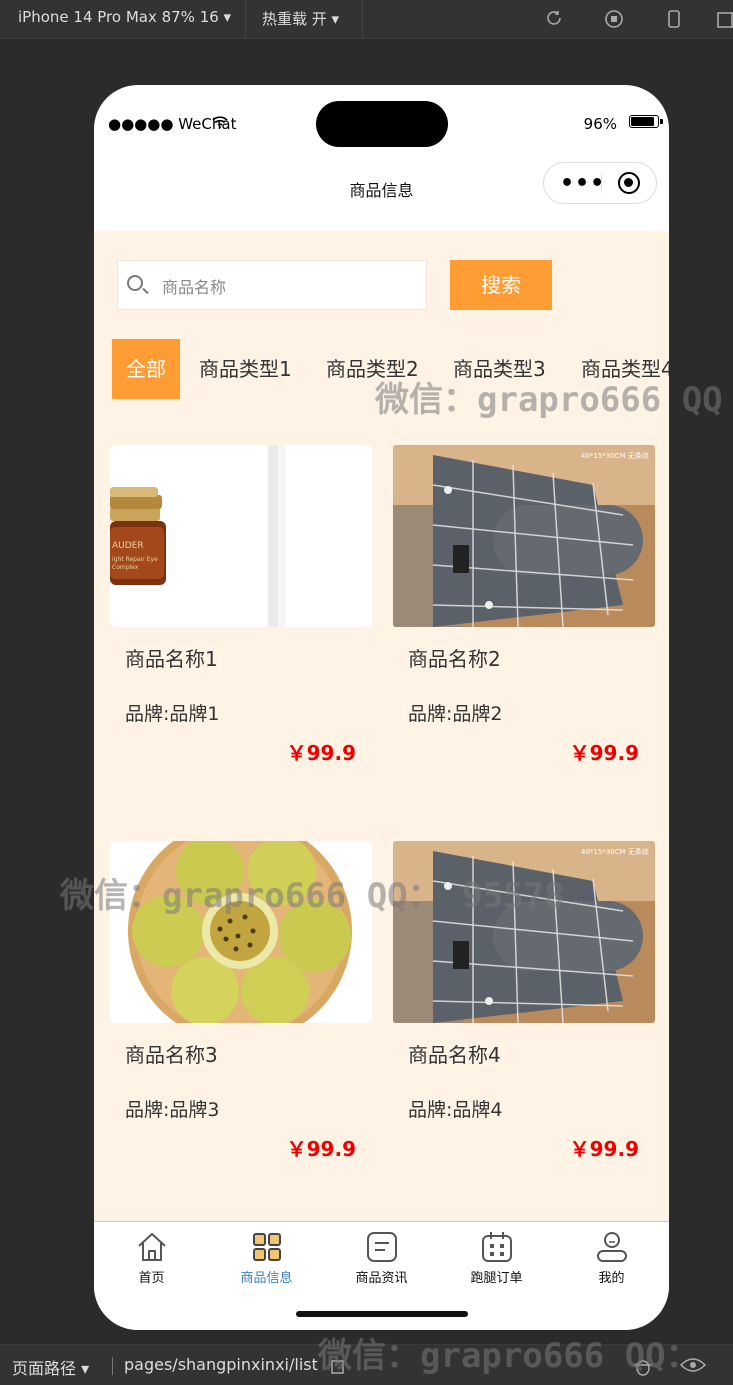 The image size is (733, 1385). I want to click on battery-fill, so click(643, 121).